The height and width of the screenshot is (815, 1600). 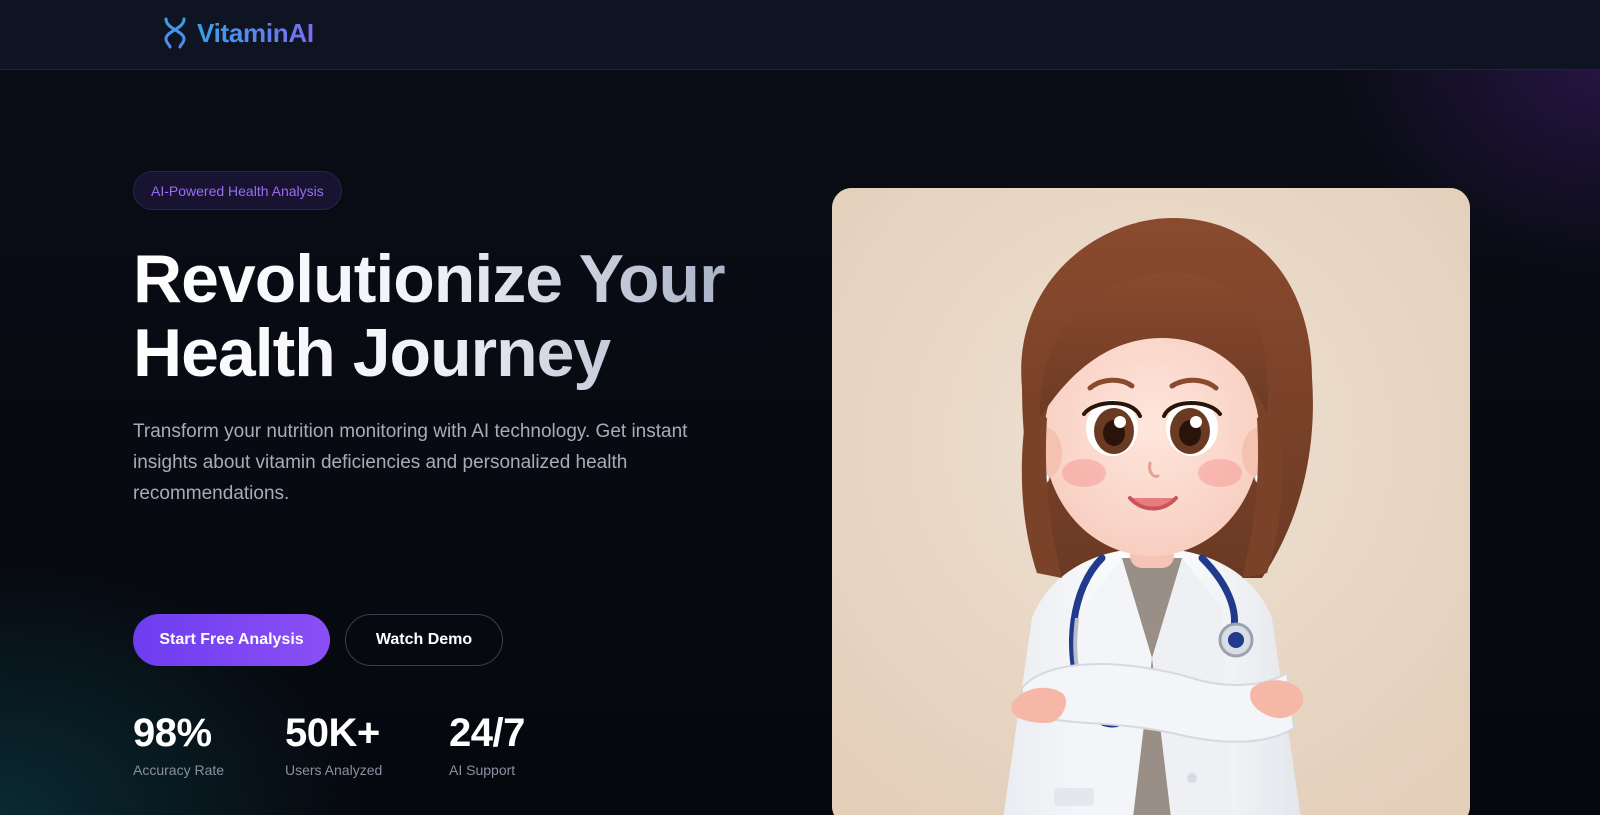 What do you see at coordinates (800, 35) in the screenshot?
I see `navbar: VitaminAI` at bounding box center [800, 35].